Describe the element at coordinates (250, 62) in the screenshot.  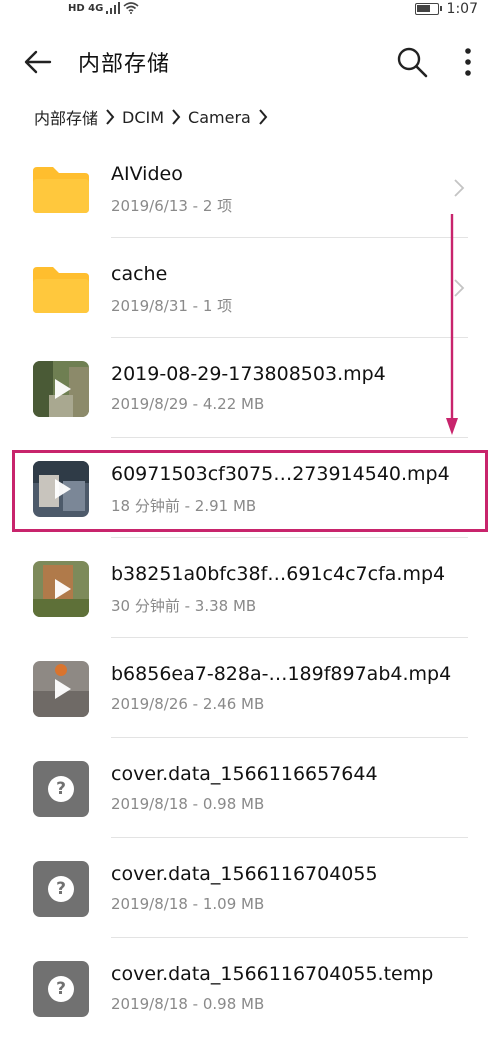
I see `app-bar: 内部存储` at that location.